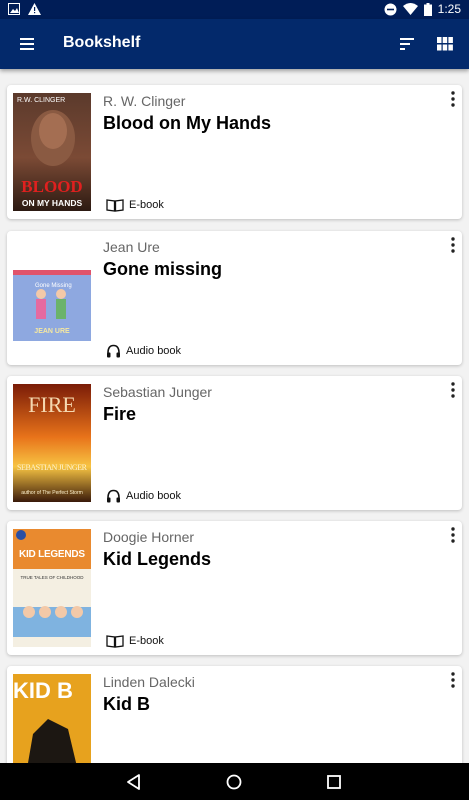 The width and height of the screenshot is (469, 800). What do you see at coordinates (120, 414) in the screenshot?
I see `book-title: Fire` at bounding box center [120, 414].